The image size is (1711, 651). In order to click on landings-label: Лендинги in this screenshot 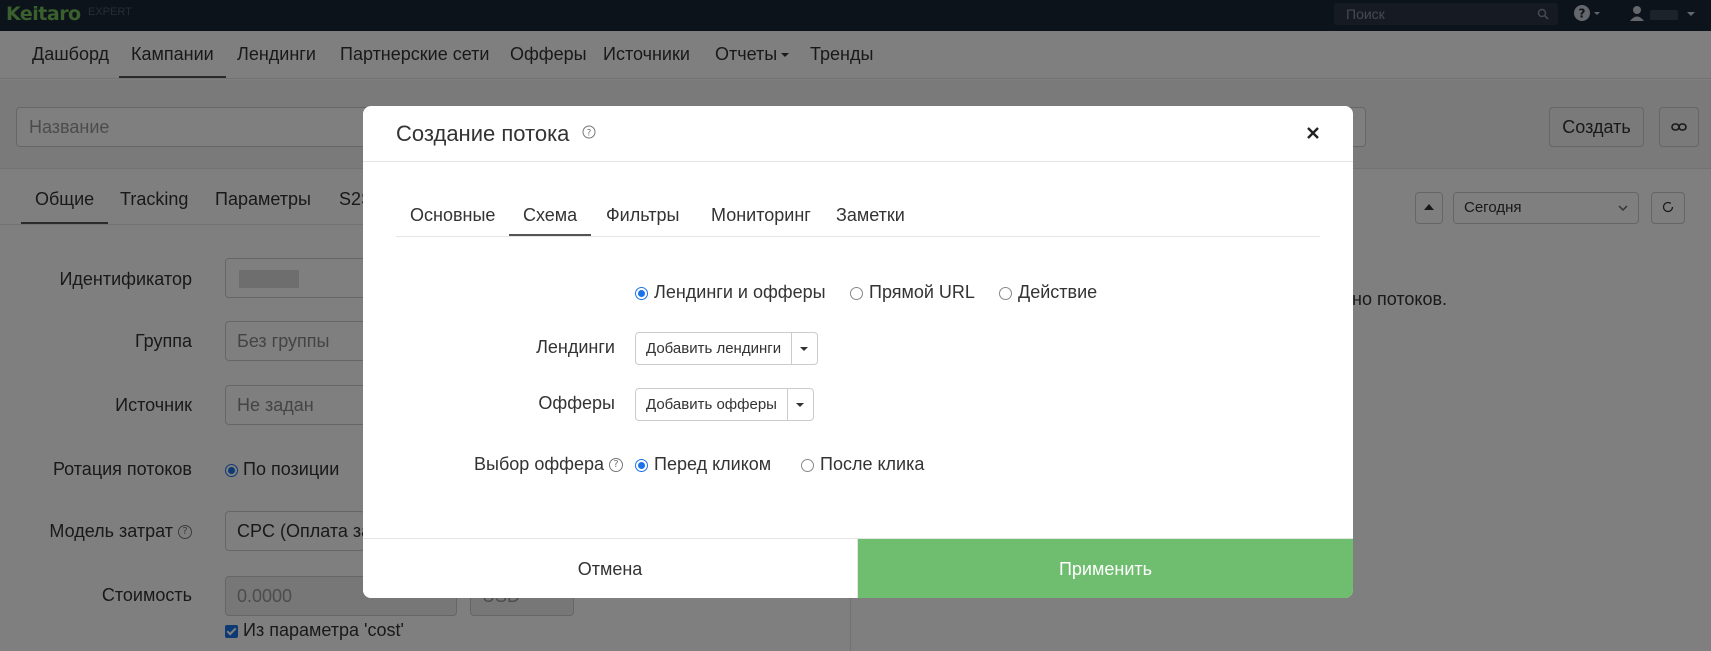, I will do `click(575, 347)`.